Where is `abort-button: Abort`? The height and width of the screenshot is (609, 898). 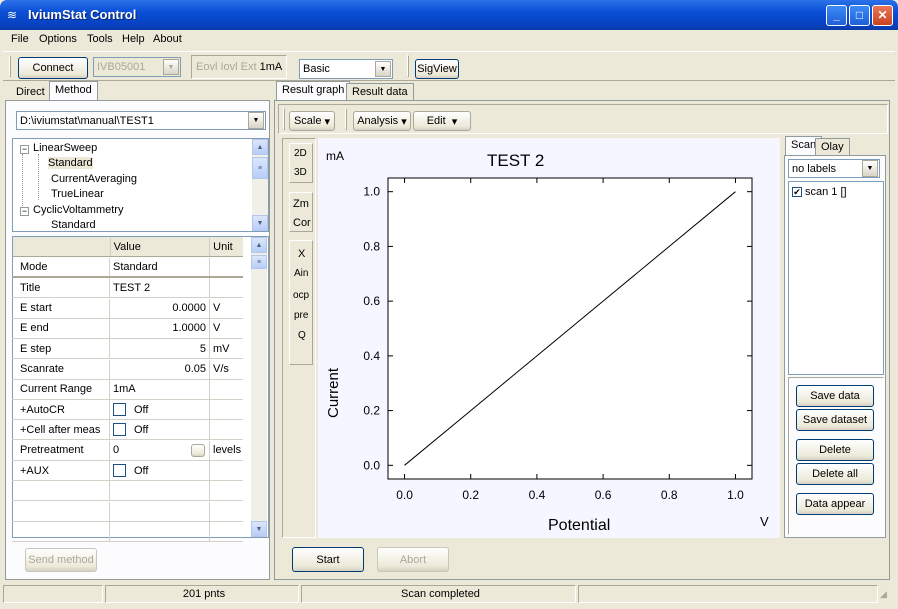
abort-button: Abort is located at coordinates (413, 559).